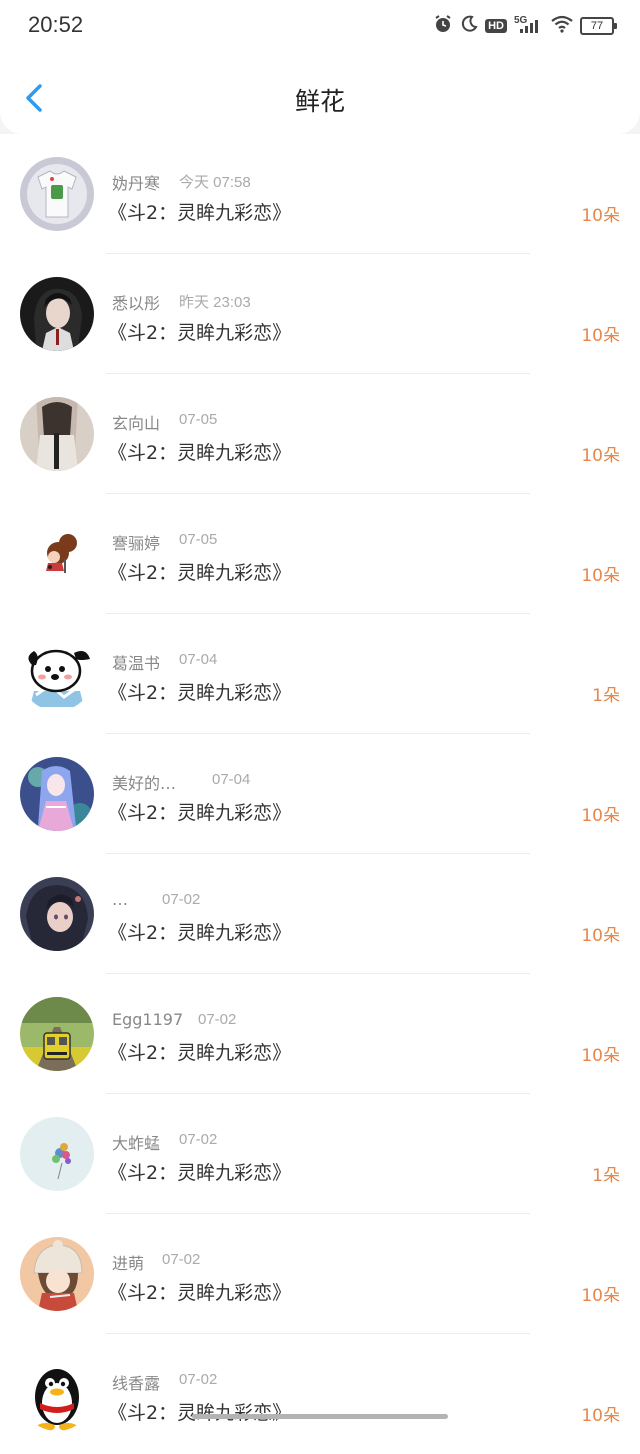 The image size is (640, 1454). What do you see at coordinates (136, 663) in the screenshot?
I see `user-name: 葛温书` at bounding box center [136, 663].